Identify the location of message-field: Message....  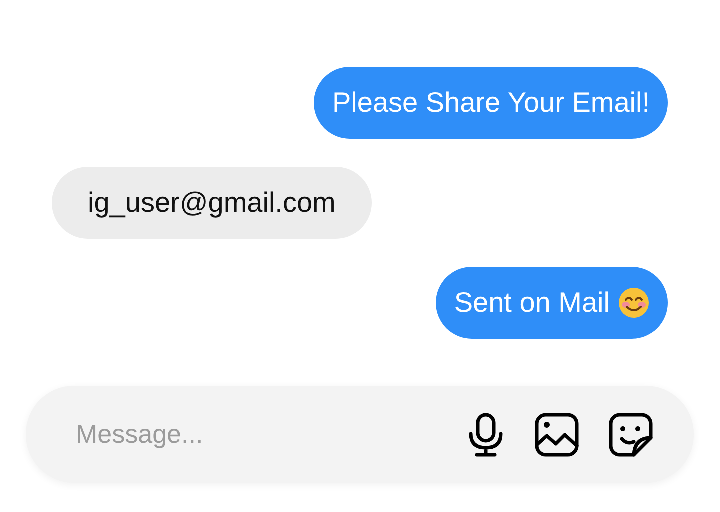
(256, 434).